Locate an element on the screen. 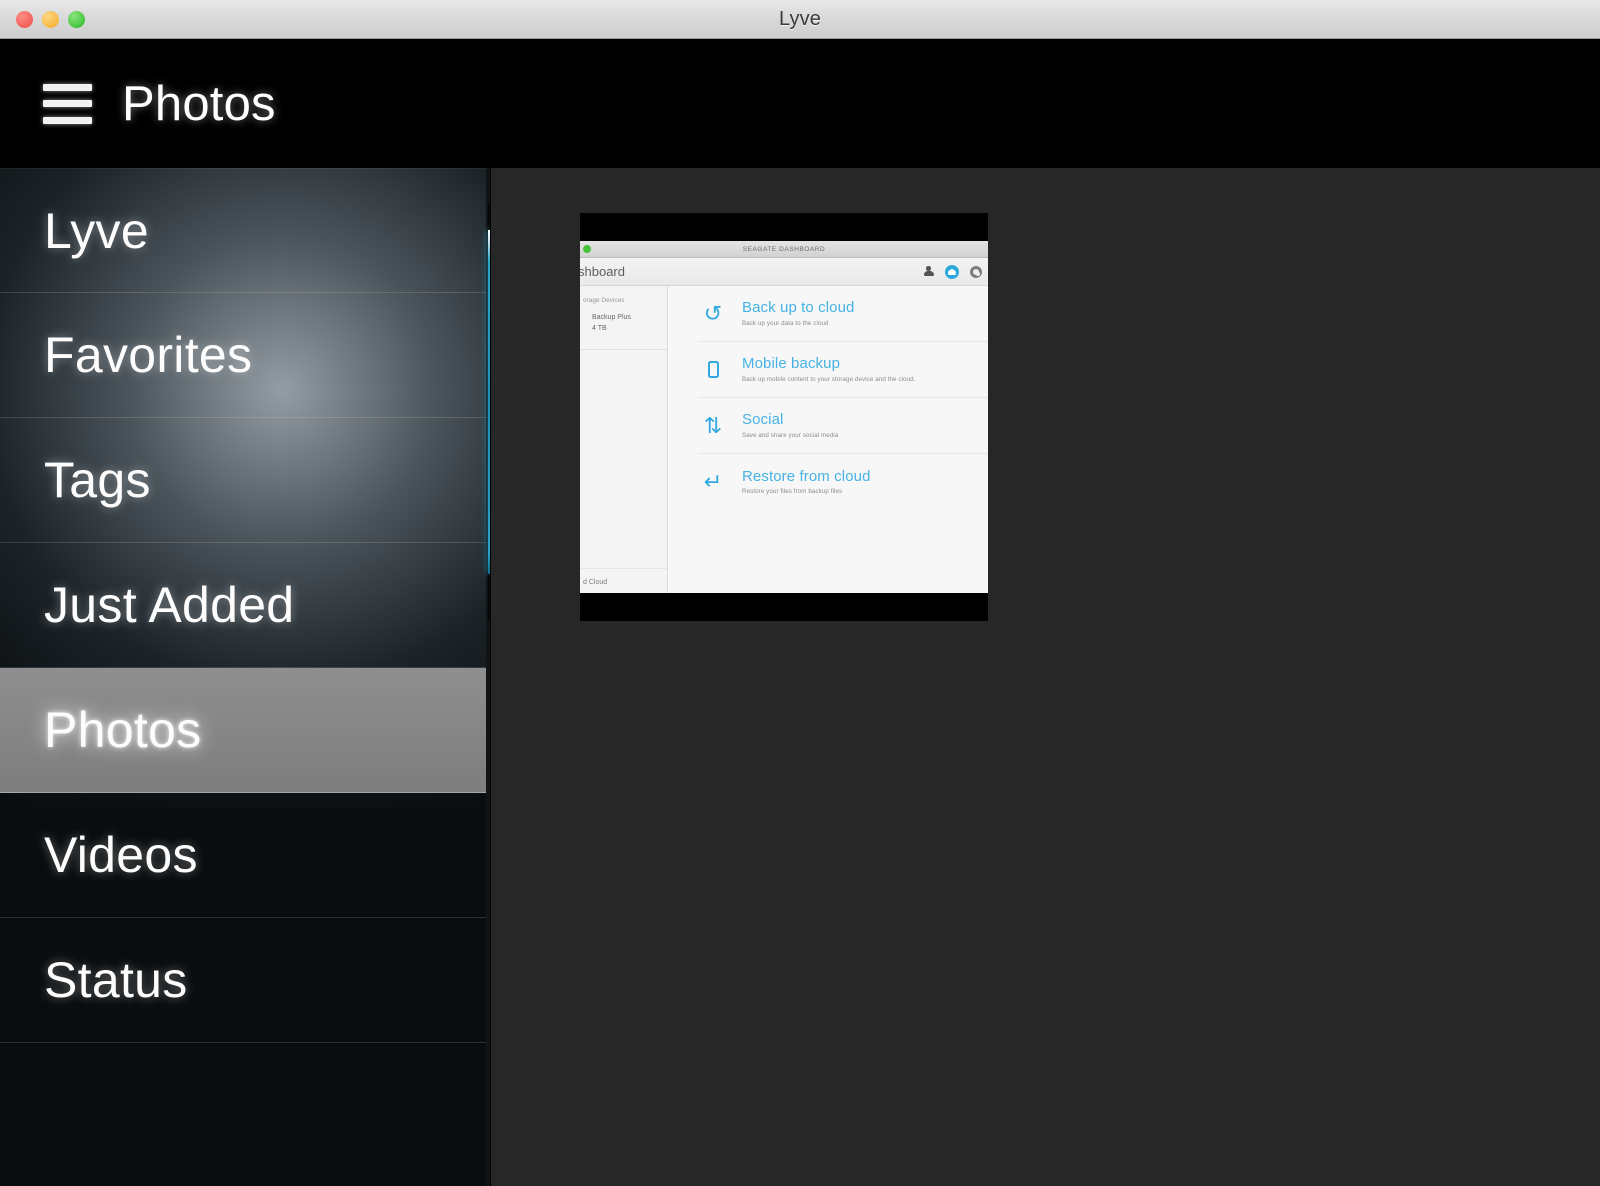  mobile-glyph is located at coordinates (713, 369).